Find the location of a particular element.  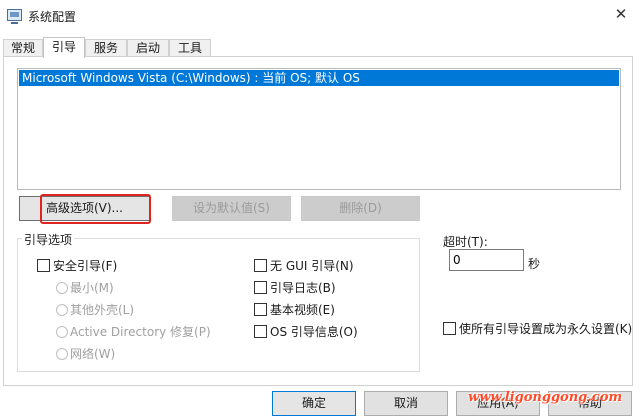

minimal-label: 最小(M) is located at coordinates (92, 288).